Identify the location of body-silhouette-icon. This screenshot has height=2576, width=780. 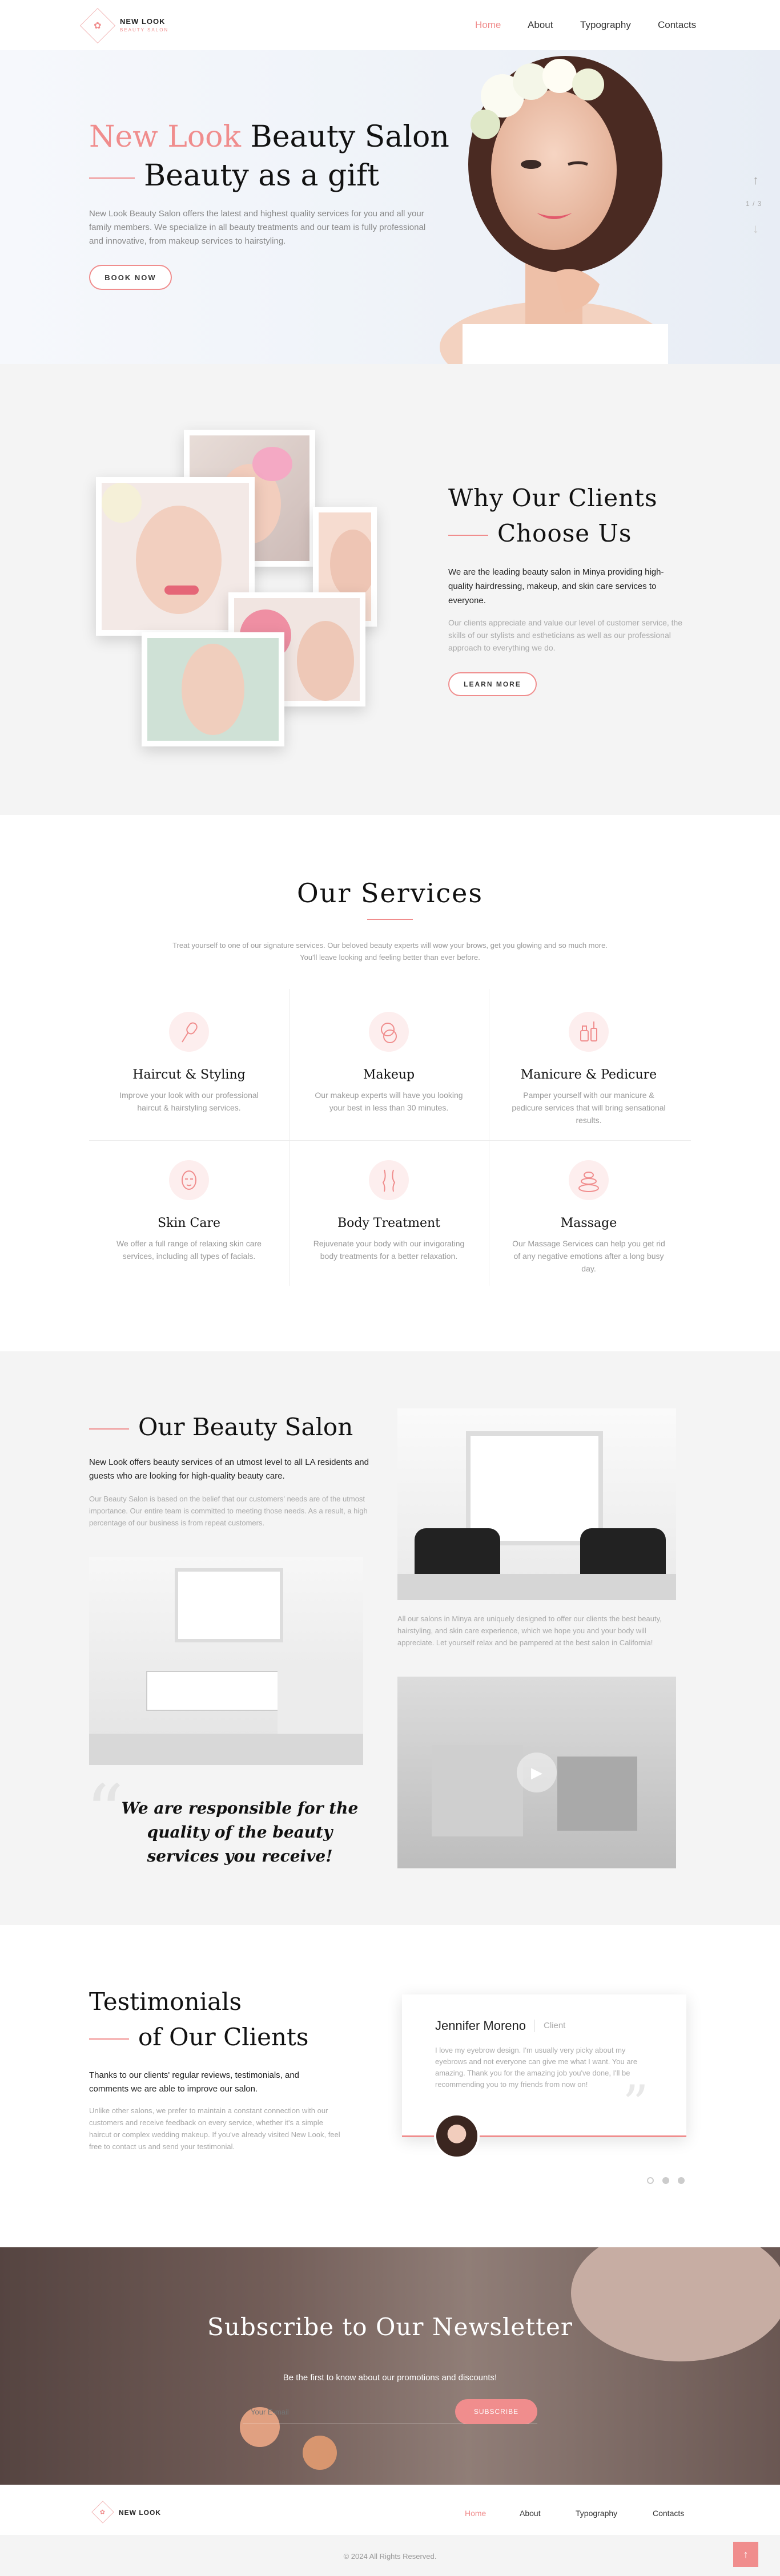
(389, 1180).